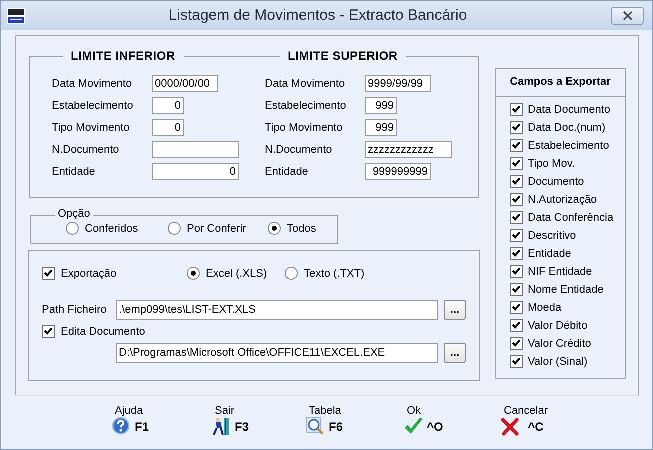 The height and width of the screenshot is (450, 653). I want to click on field-label: Estabelecimento, so click(306, 106).